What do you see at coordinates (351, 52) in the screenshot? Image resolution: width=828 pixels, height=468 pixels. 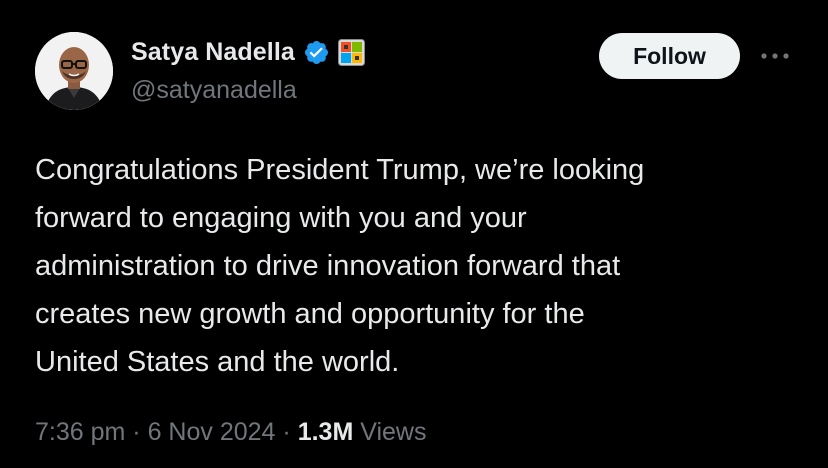 I see `microsoft-affiliate-badge-icon` at bounding box center [351, 52].